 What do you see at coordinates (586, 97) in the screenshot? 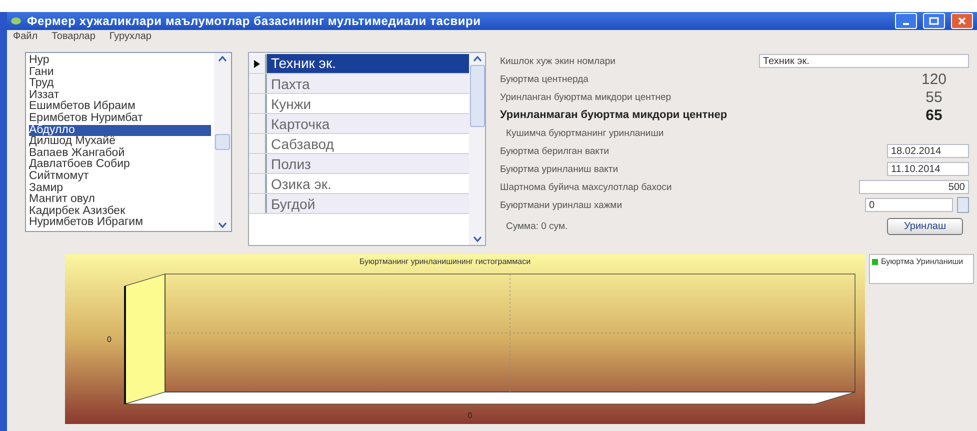
I see `field-label: Уринланган буюртма микдори центнер` at bounding box center [586, 97].